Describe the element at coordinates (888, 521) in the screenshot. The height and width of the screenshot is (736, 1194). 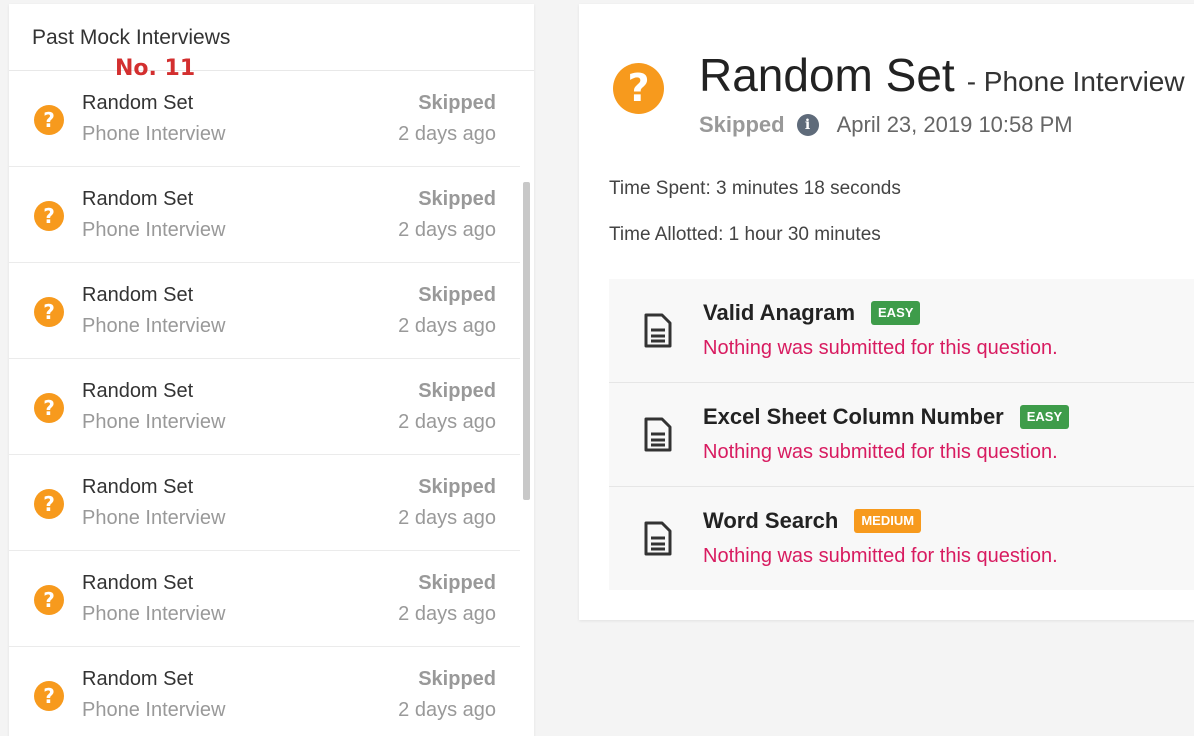
I see `difficulty-badge: MEDIUM` at that location.